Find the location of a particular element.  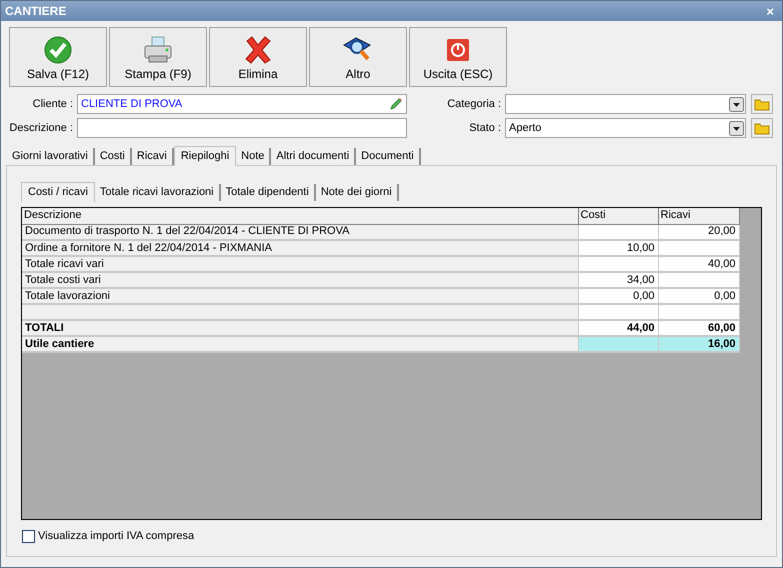

checkbox is located at coordinates (28, 536).